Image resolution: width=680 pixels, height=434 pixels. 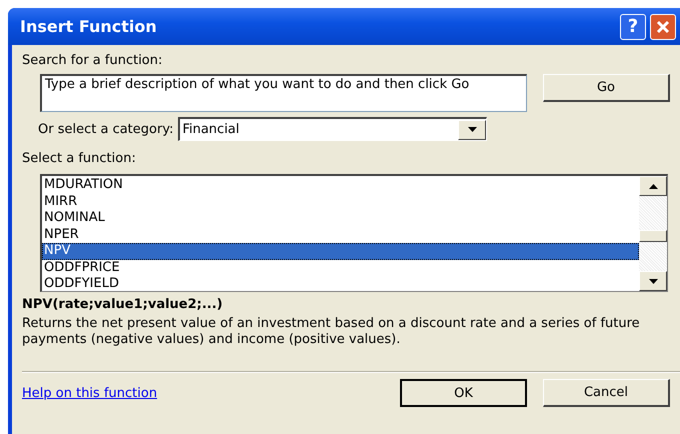 What do you see at coordinates (89, 26) in the screenshot?
I see `window-title: Insert Function` at bounding box center [89, 26].